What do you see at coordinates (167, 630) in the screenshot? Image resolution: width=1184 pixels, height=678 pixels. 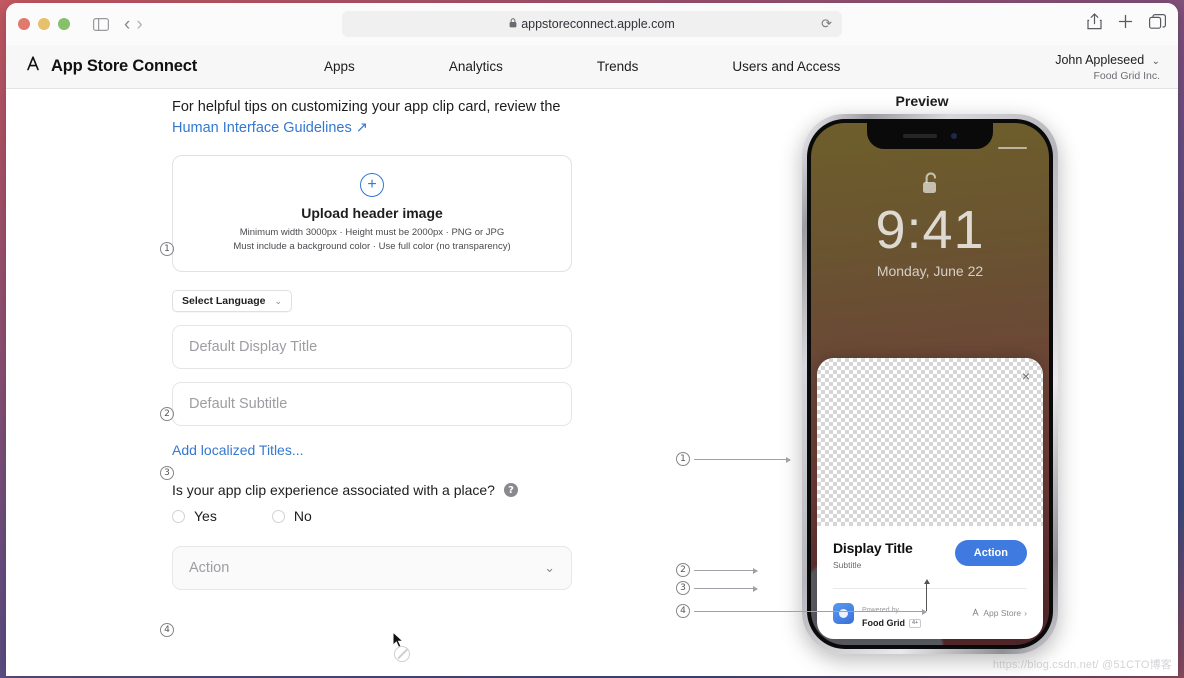 I see `step-badge-4: 4` at bounding box center [167, 630].